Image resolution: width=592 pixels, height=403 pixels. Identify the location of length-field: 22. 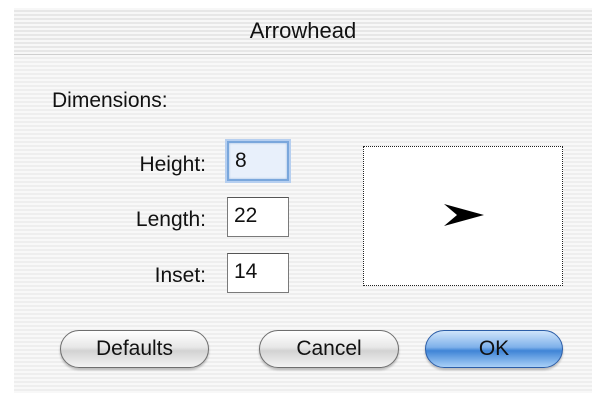
(258, 217).